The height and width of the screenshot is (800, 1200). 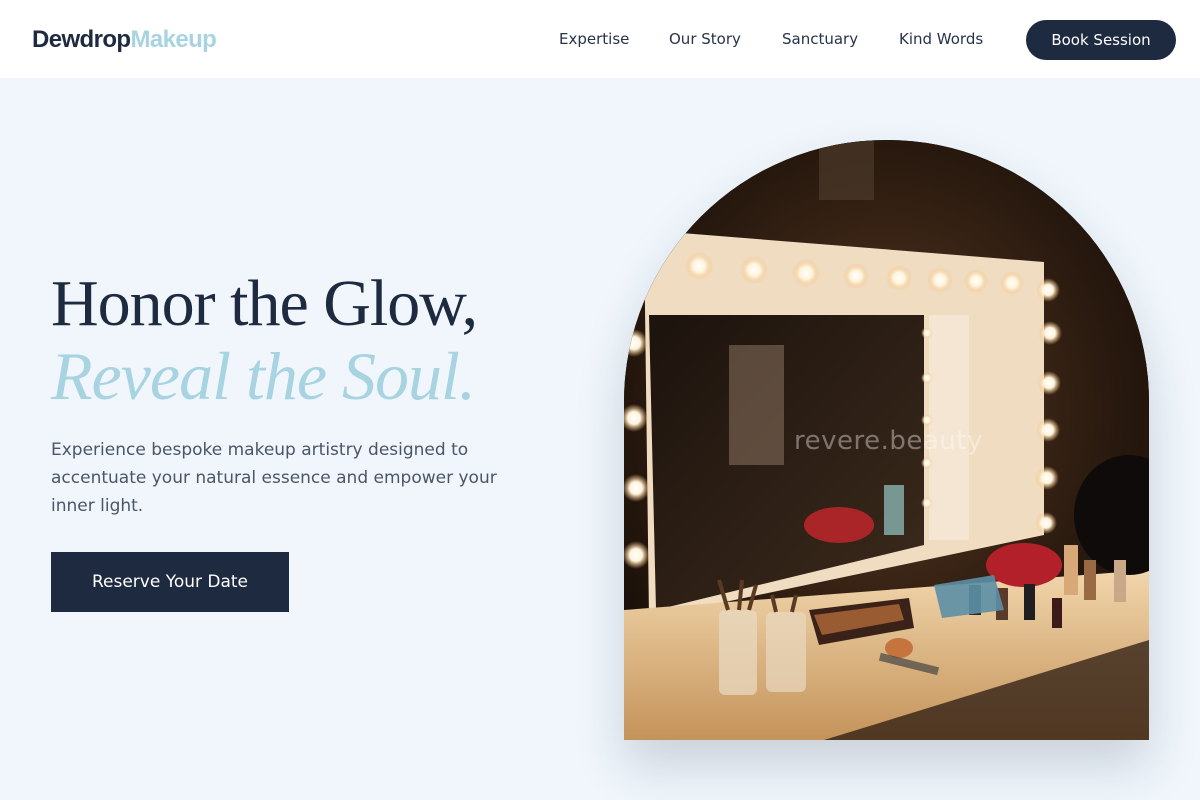 I want to click on nav-link-our-story: Our Story, so click(x=705, y=39).